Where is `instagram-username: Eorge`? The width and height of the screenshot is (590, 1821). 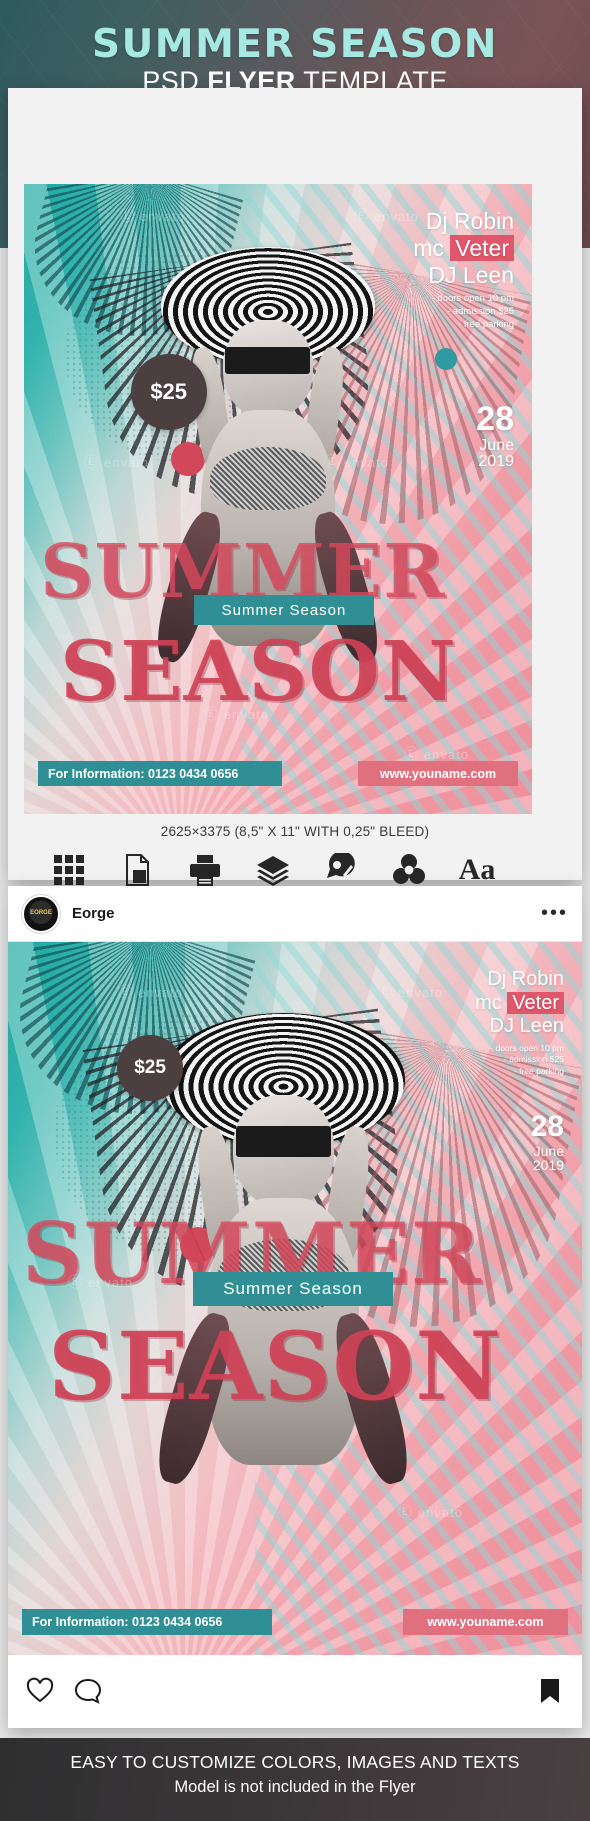 instagram-username: Eorge is located at coordinates (93, 913).